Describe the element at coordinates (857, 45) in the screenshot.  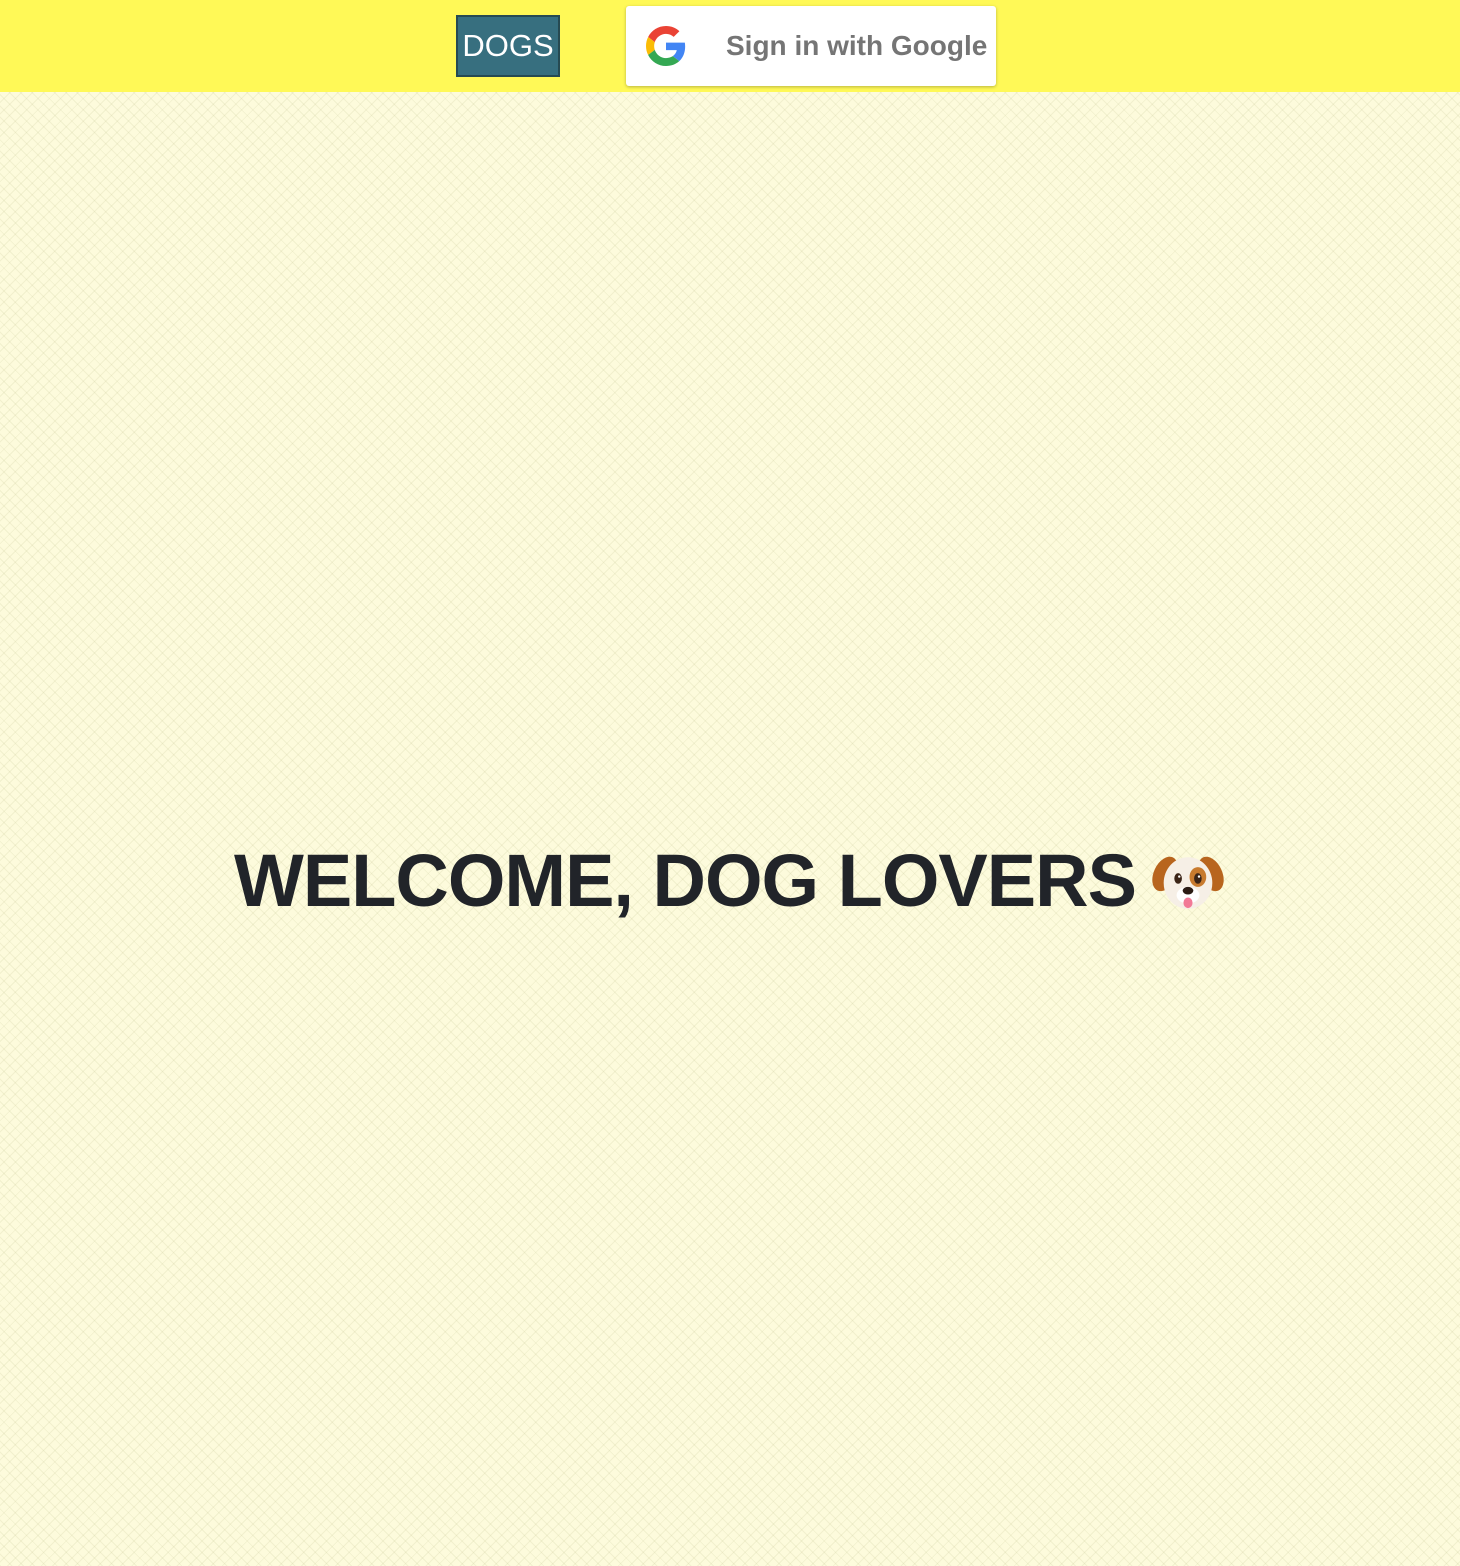
I see `google-sign-in-label: Sign in with Google` at that location.